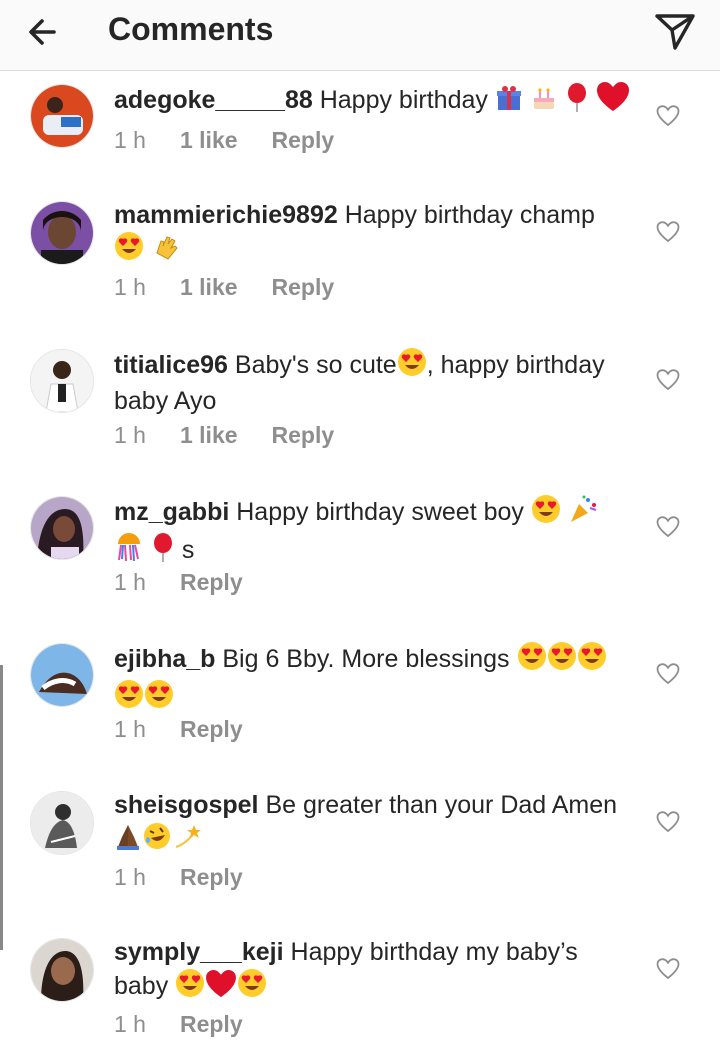 The height and width of the screenshot is (1054, 720). What do you see at coordinates (199, 952) in the screenshot?
I see `comment-username: symply___keji` at bounding box center [199, 952].